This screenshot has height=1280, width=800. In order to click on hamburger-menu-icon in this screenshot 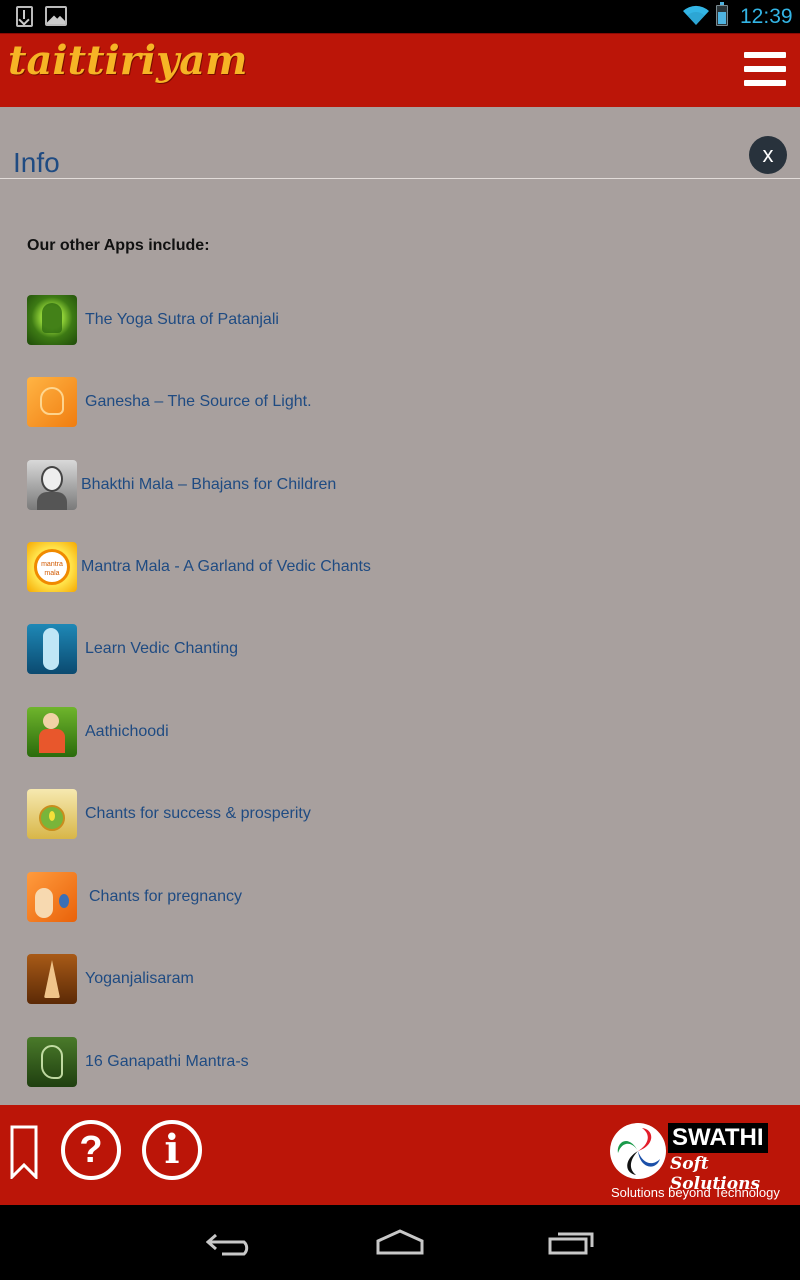, I will do `click(765, 70)`.